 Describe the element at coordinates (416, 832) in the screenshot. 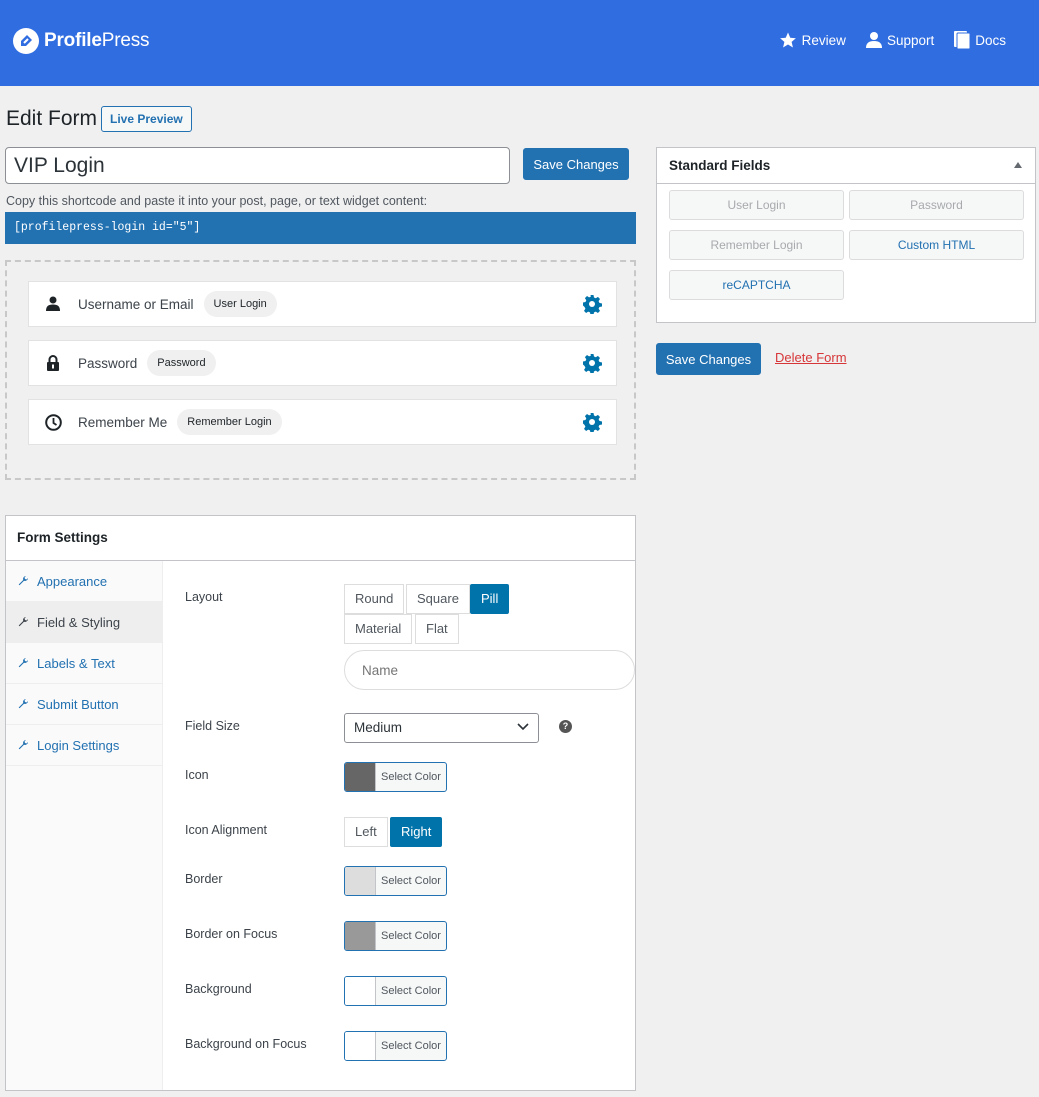

I see `icon-align-right: Right` at that location.